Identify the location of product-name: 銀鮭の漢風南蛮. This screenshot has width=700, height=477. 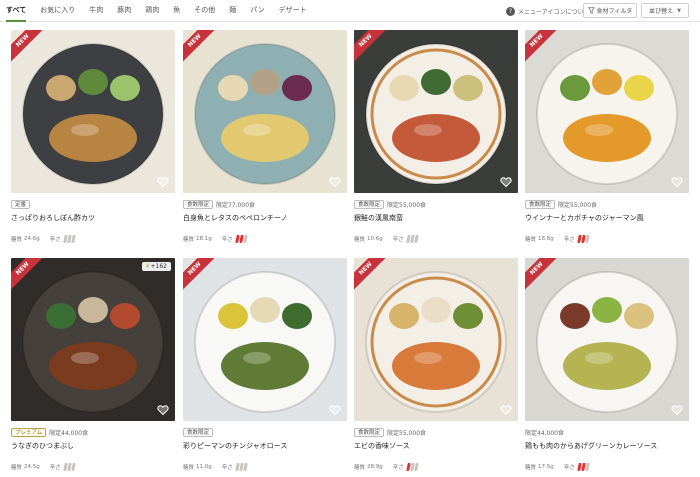
(378, 218).